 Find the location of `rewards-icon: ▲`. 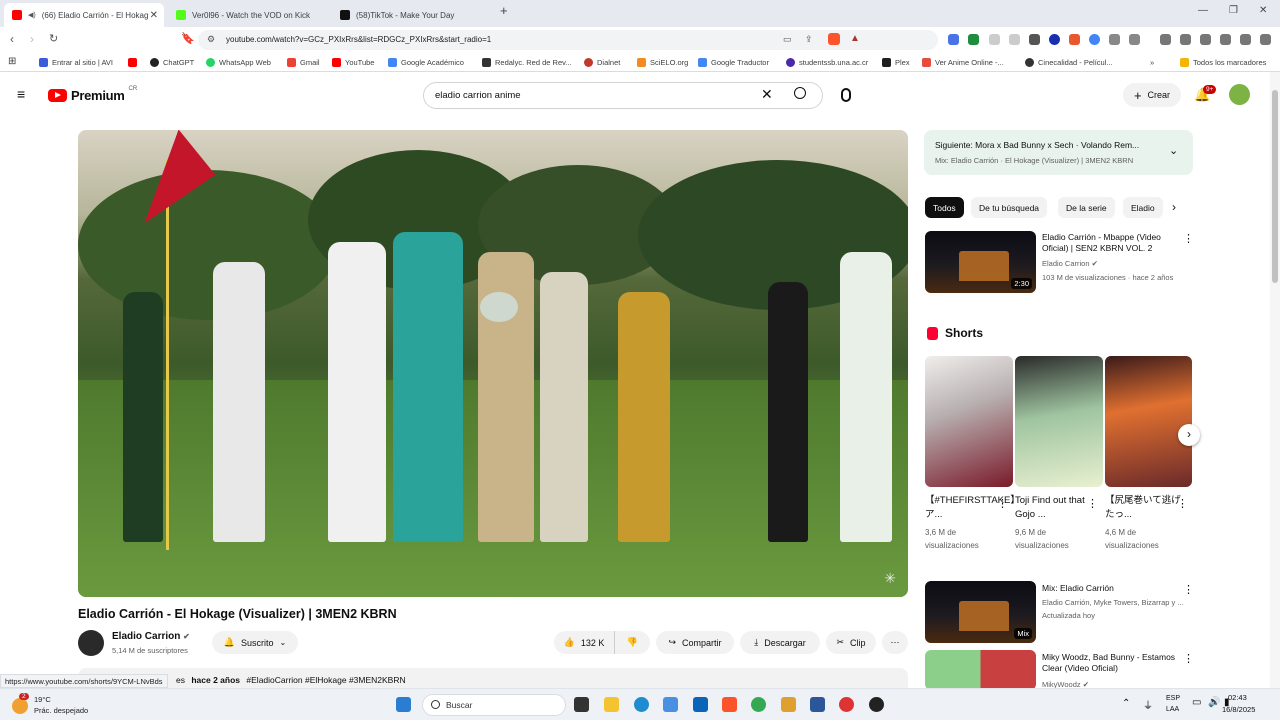

rewards-icon: ▲ is located at coordinates (855, 38).